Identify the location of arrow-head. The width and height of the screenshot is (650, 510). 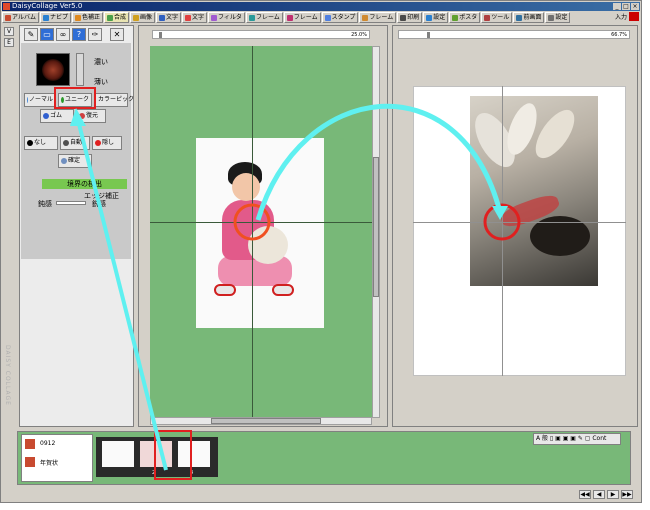
(500, 213).